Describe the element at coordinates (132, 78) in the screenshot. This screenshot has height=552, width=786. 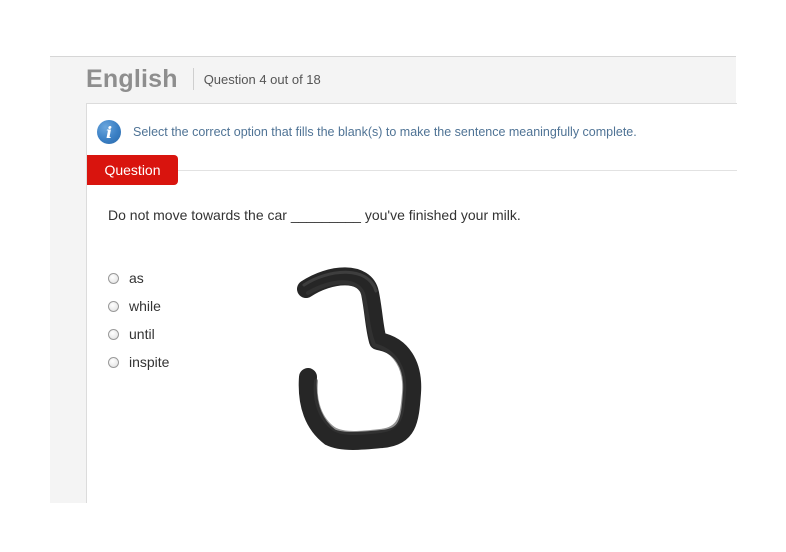
I see `subject-title: English` at that location.